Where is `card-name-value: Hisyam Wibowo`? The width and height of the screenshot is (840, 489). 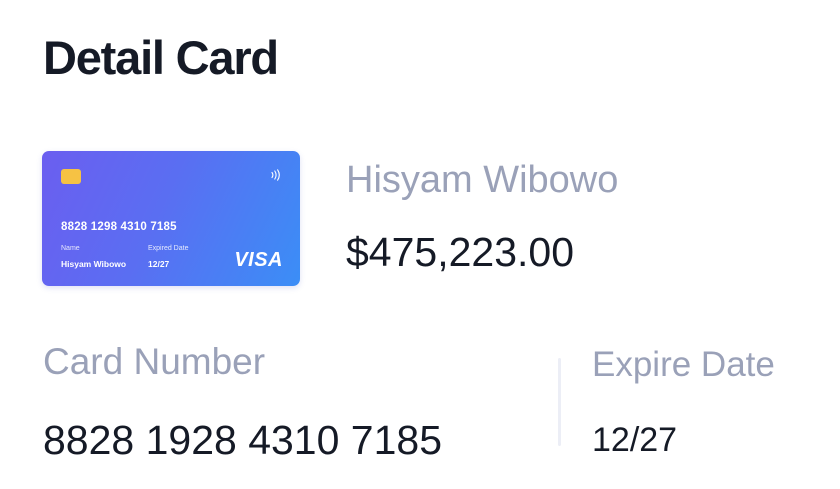 card-name-value: Hisyam Wibowo is located at coordinates (94, 264).